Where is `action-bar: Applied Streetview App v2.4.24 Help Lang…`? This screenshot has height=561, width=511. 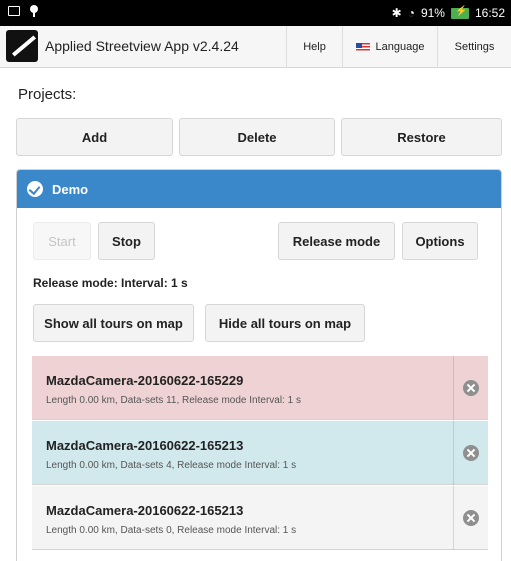 action-bar: Applied Streetview App v2.4.24 Help Lang… is located at coordinates (255, 47).